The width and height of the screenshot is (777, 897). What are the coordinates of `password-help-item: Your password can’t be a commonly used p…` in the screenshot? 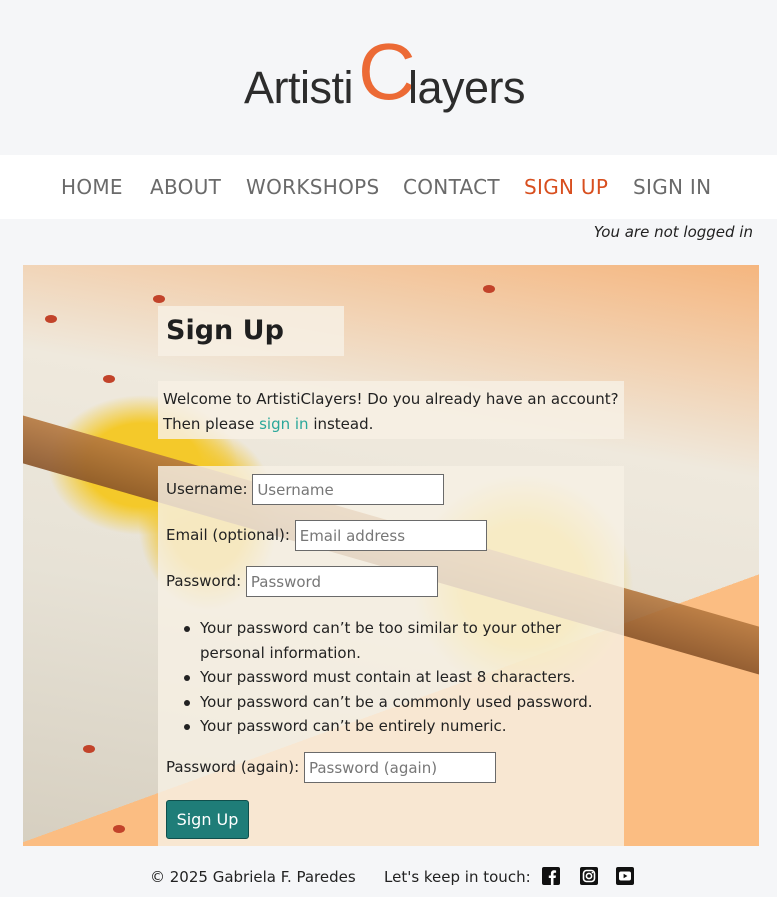 It's located at (400, 702).